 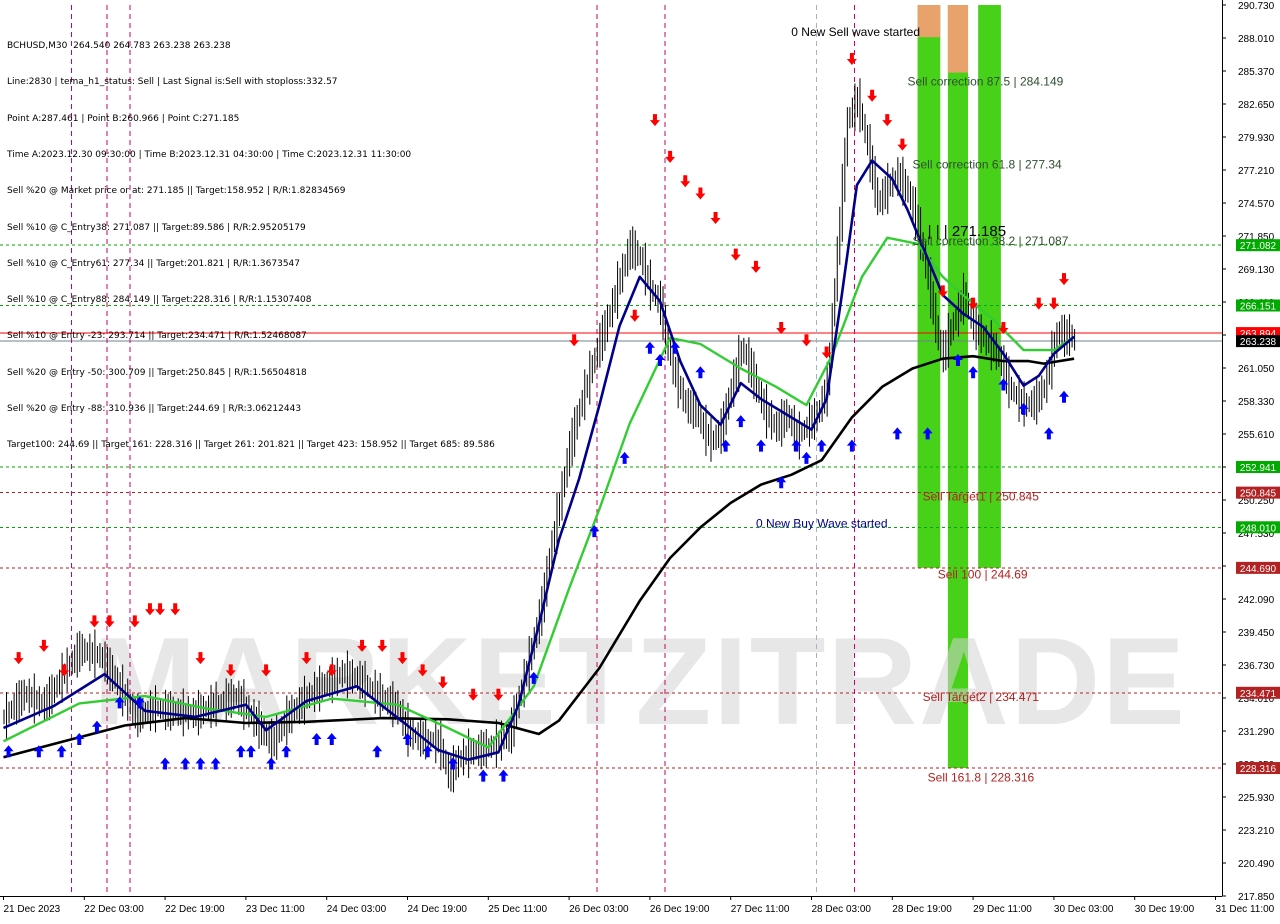 What do you see at coordinates (855, 32) in the screenshot?
I see `chart-annotation: 0 New Sell wave started` at bounding box center [855, 32].